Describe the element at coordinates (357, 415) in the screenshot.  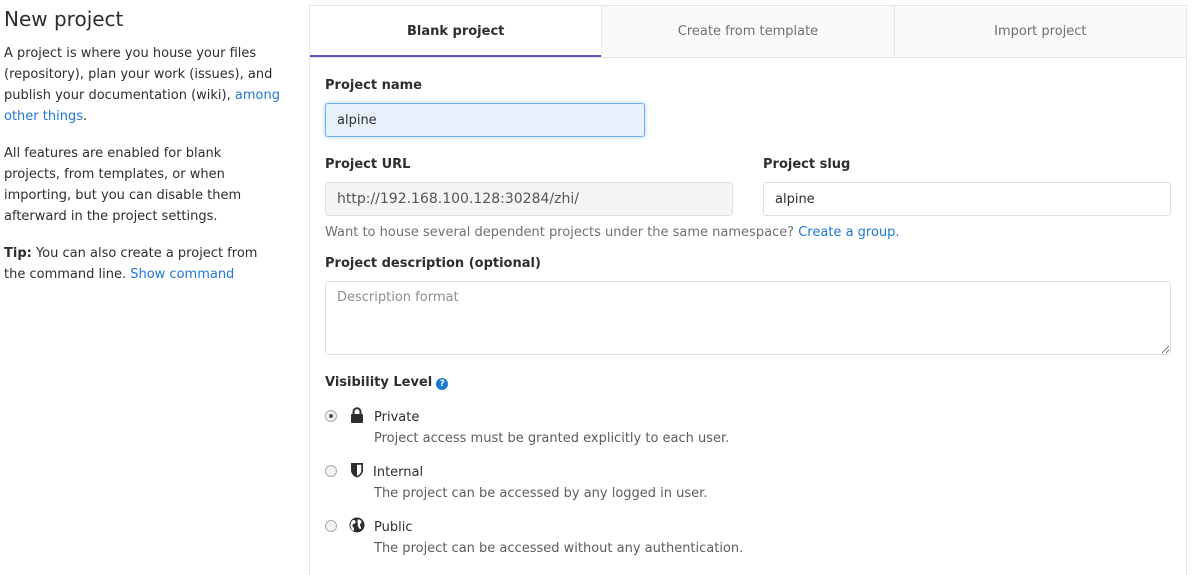
I see `lock-icon` at that location.